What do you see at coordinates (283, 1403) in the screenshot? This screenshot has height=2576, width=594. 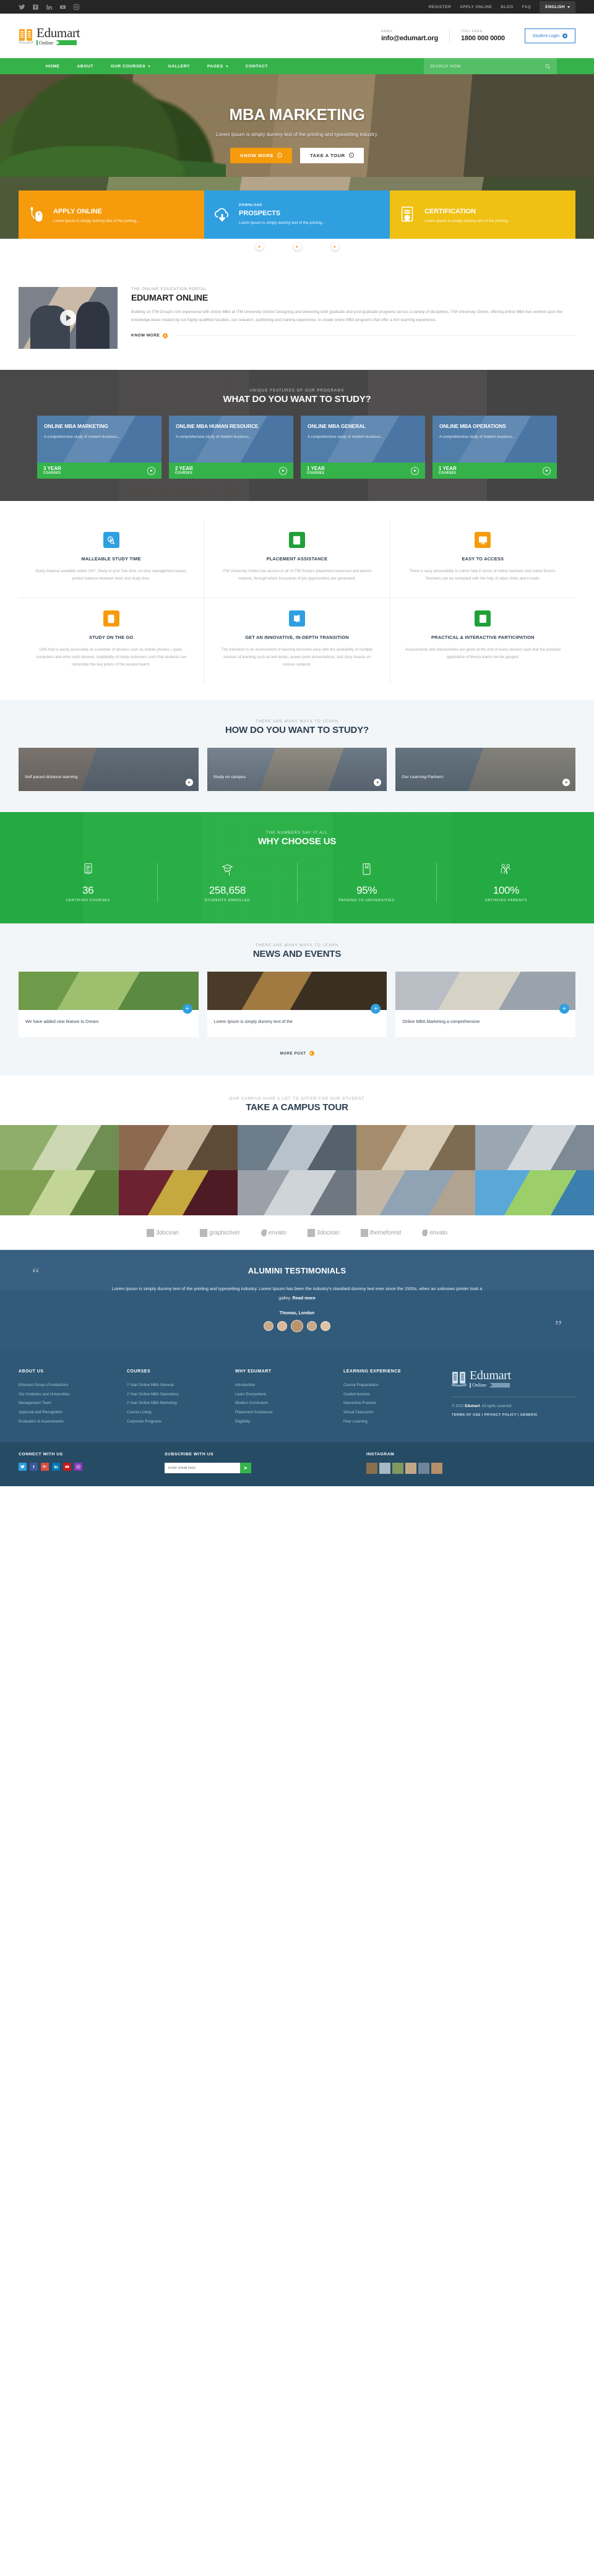 I see `footer-link: Modern Curriculum` at bounding box center [283, 1403].